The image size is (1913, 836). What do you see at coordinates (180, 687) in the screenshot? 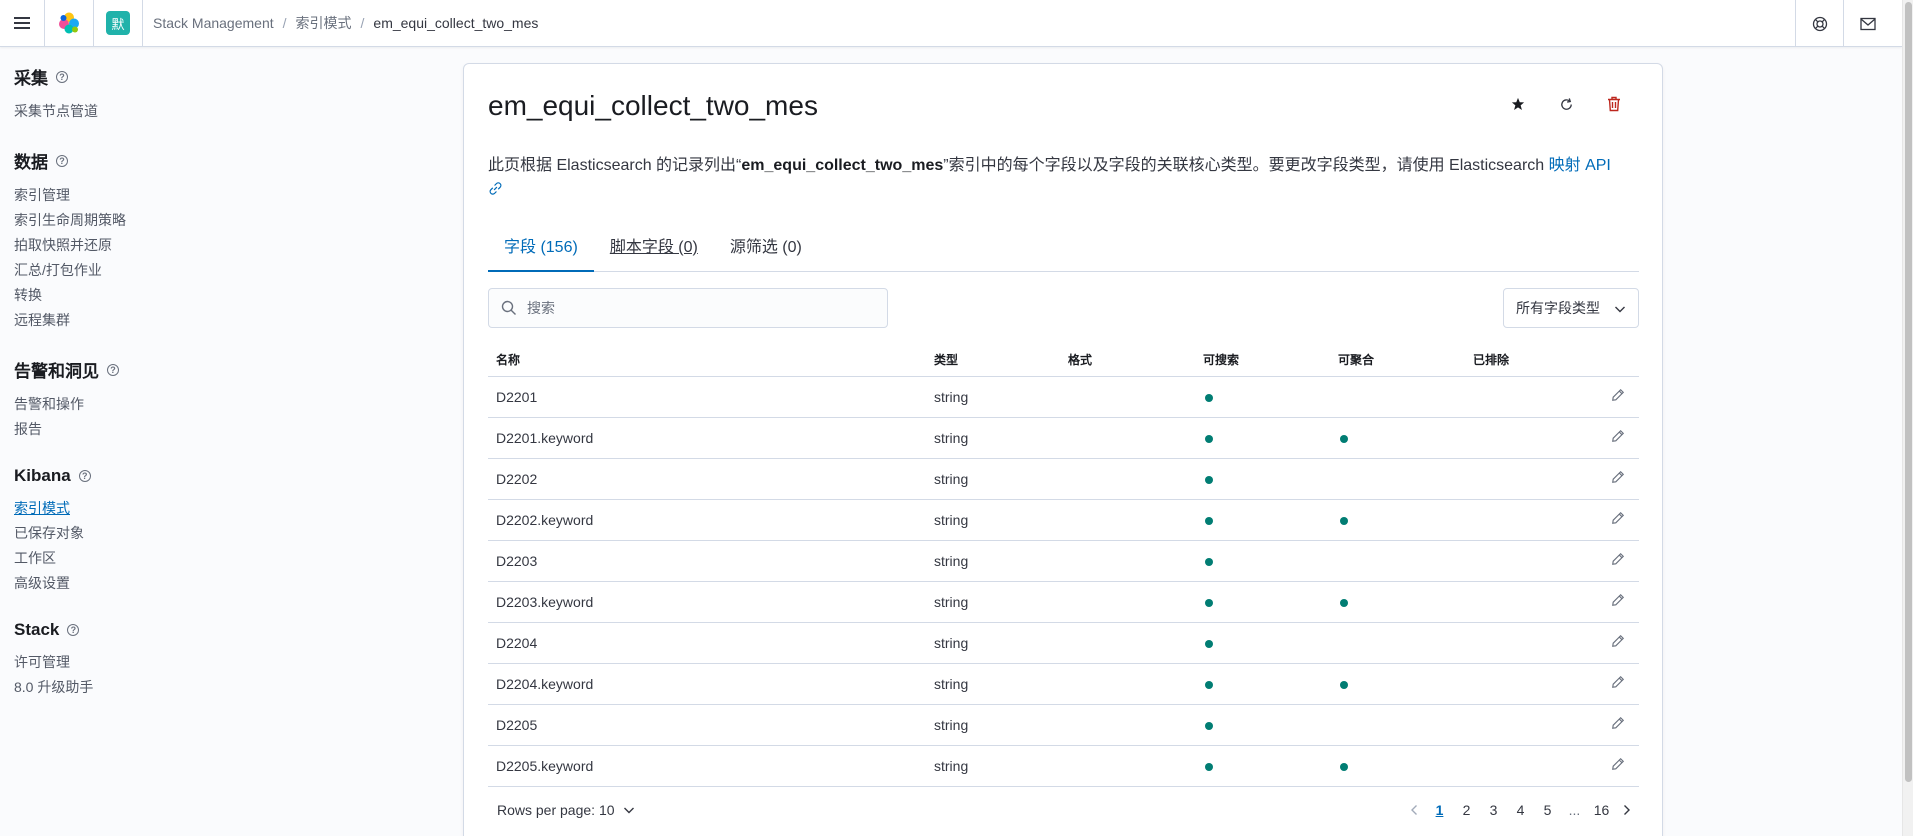
I see `sidebar-item-upgrade-assistant: 8.0 升级助手` at bounding box center [180, 687].